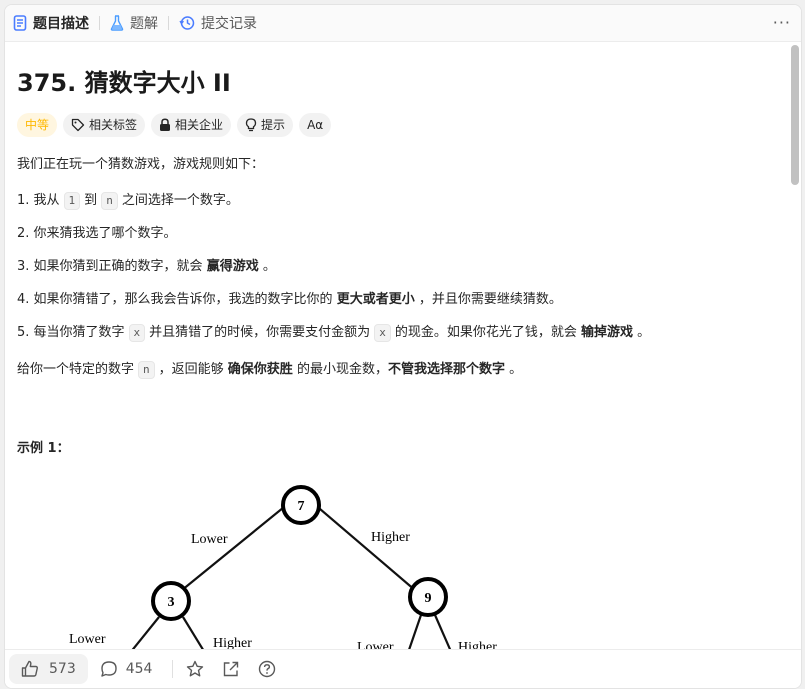 The height and width of the screenshot is (689, 805). Describe the element at coordinates (485, 332) in the screenshot. I see `rule-5-text-c: 的现金。如果你花光了钱，就会` at that location.